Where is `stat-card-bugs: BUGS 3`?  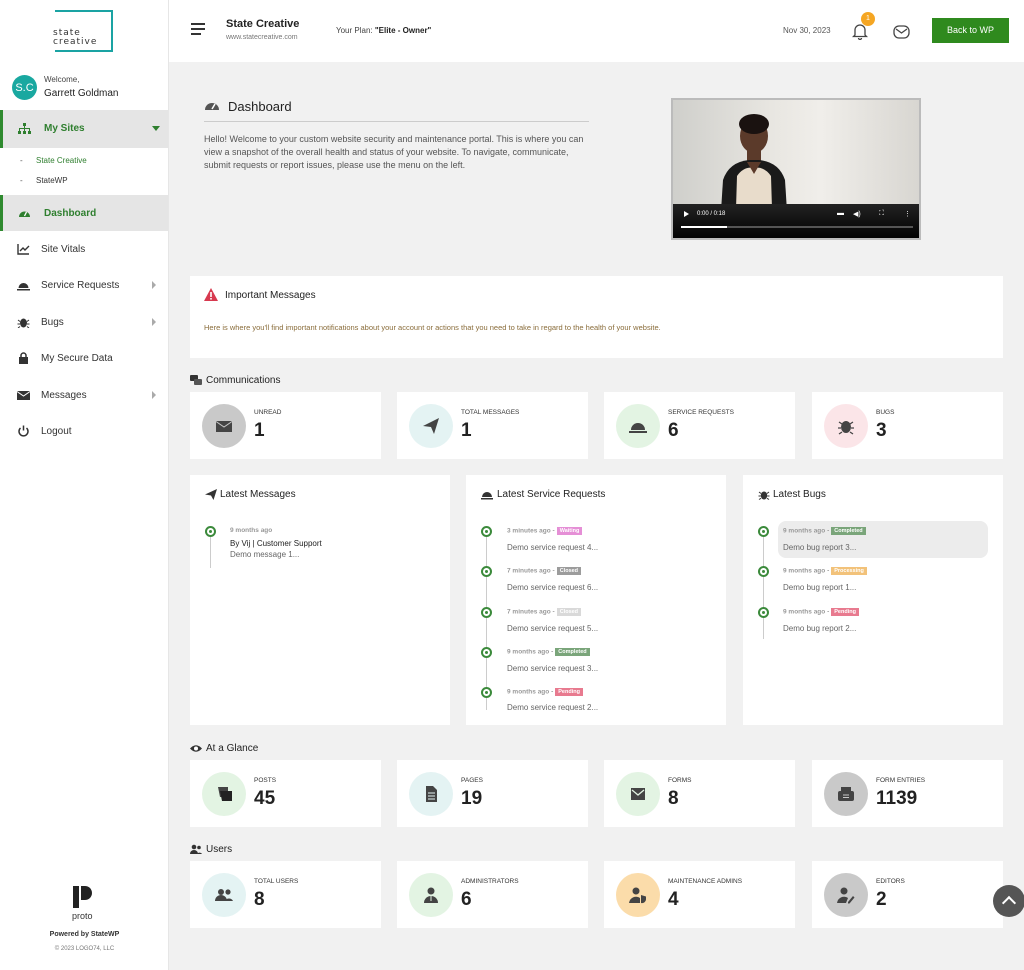
stat-card-bugs: BUGS 3 is located at coordinates (907, 425).